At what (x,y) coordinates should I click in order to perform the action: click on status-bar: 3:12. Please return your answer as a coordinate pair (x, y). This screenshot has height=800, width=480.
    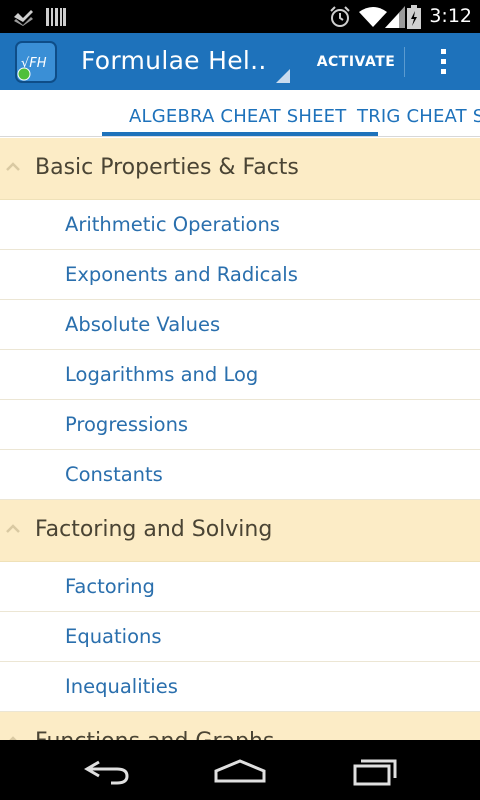
    Looking at the image, I should click on (240, 16).